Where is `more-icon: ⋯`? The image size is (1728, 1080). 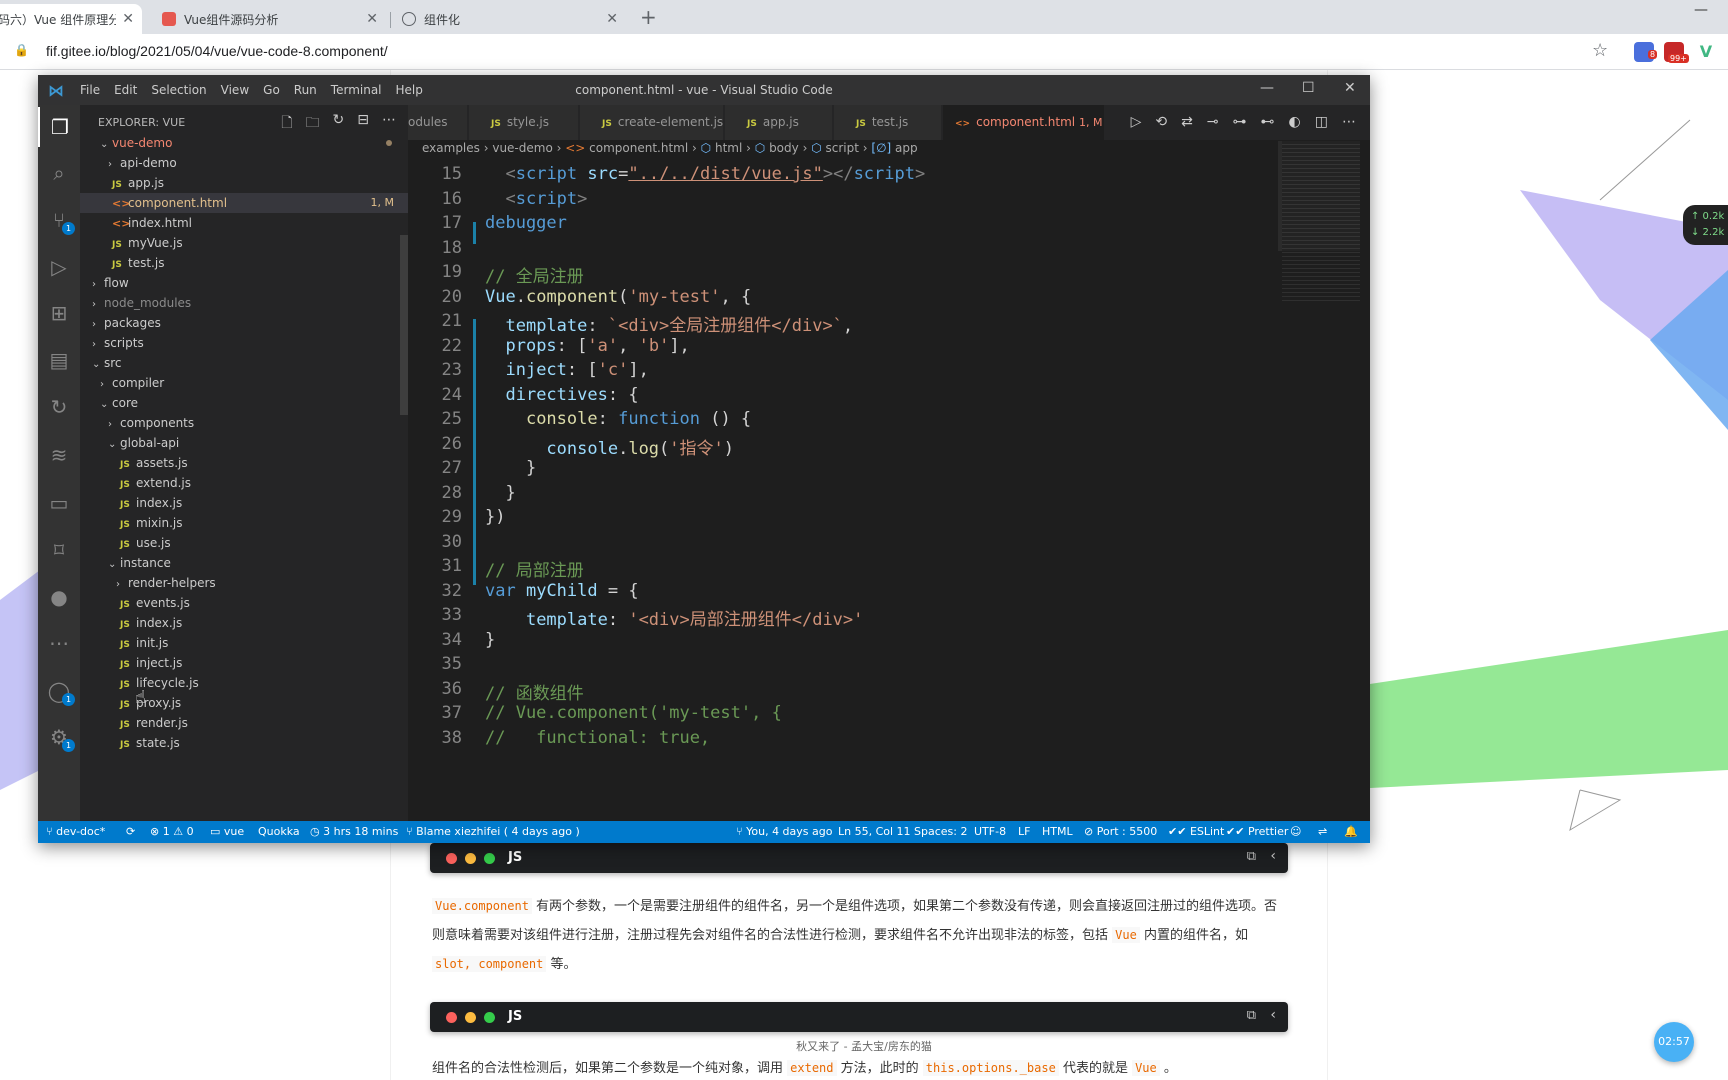 more-icon: ⋯ is located at coordinates (59, 643).